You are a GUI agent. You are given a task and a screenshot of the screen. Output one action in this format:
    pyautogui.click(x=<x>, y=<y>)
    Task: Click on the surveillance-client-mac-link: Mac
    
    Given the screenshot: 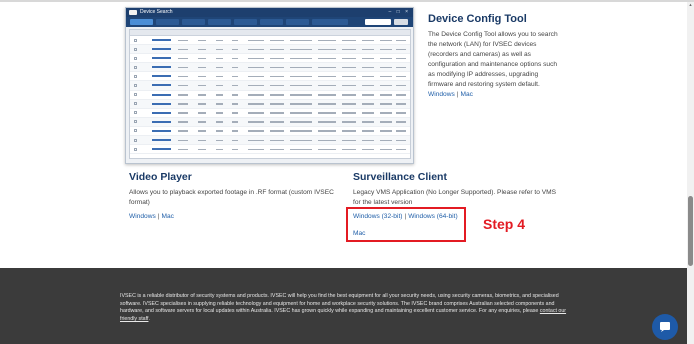 What is the action you would take?
    pyautogui.click(x=359, y=233)
    